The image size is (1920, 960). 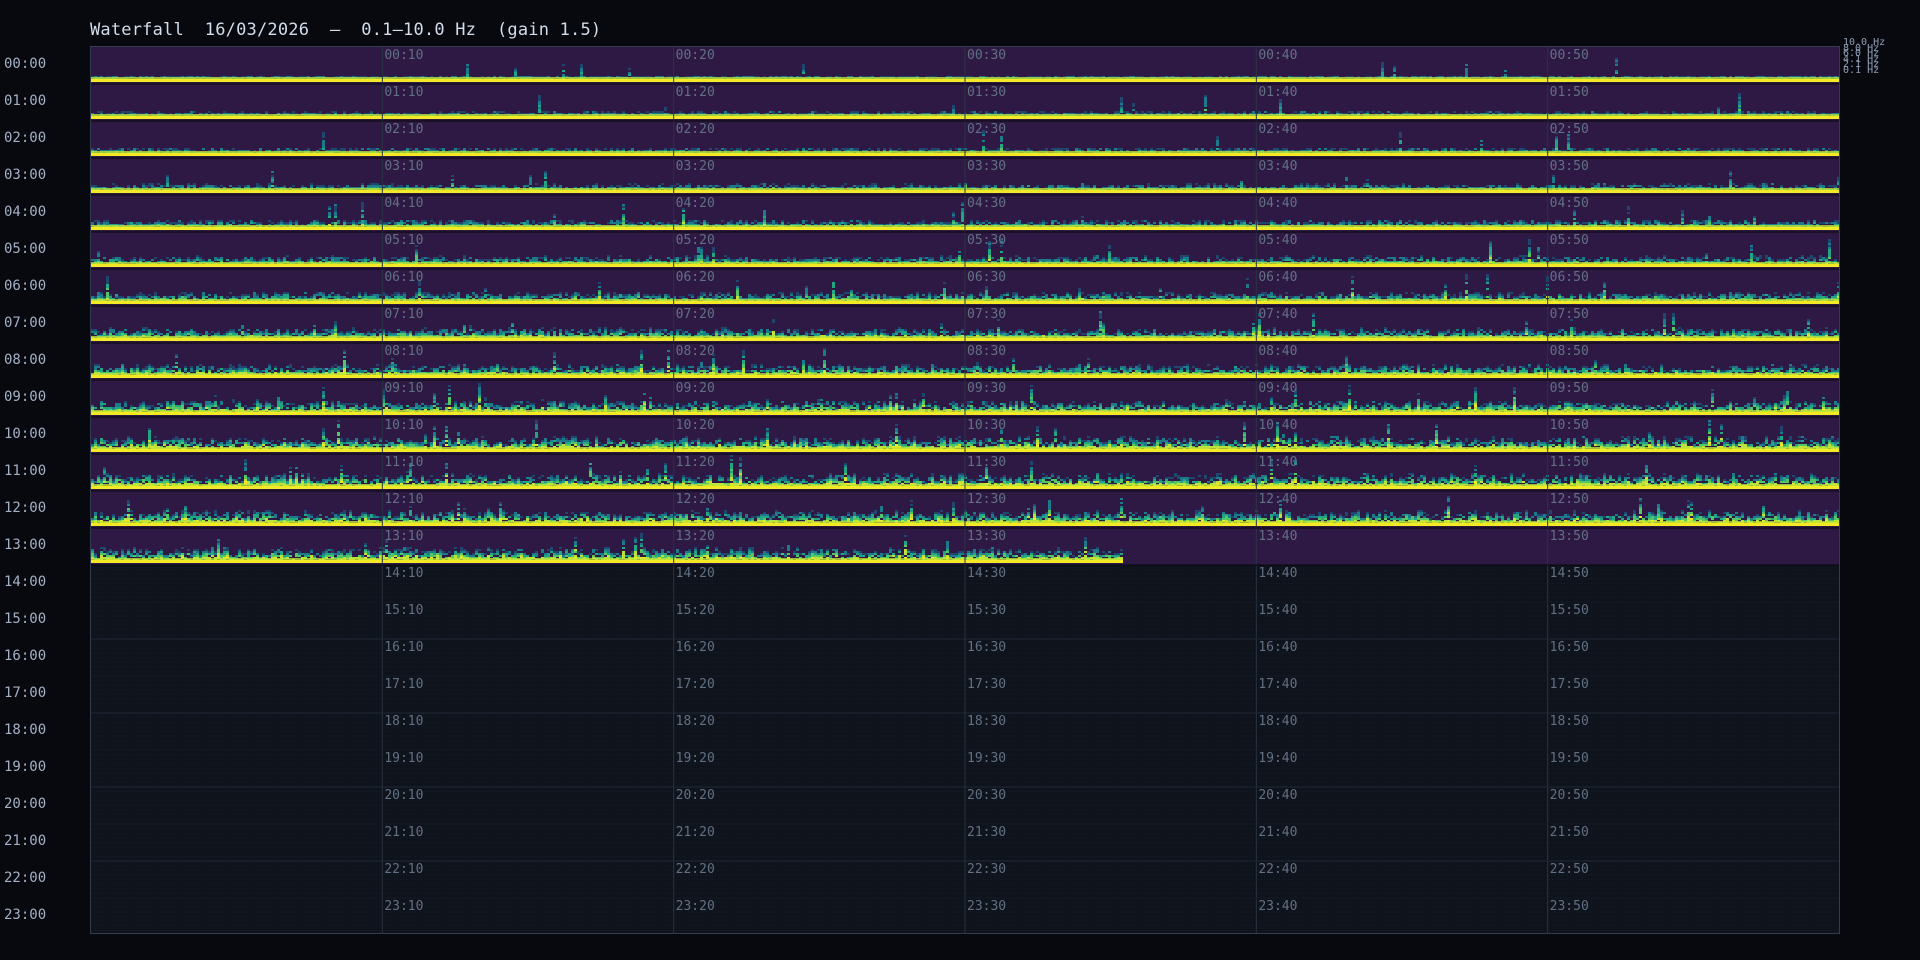 What do you see at coordinates (986, 351) in the screenshot?
I see `minute-label: 08:30` at bounding box center [986, 351].